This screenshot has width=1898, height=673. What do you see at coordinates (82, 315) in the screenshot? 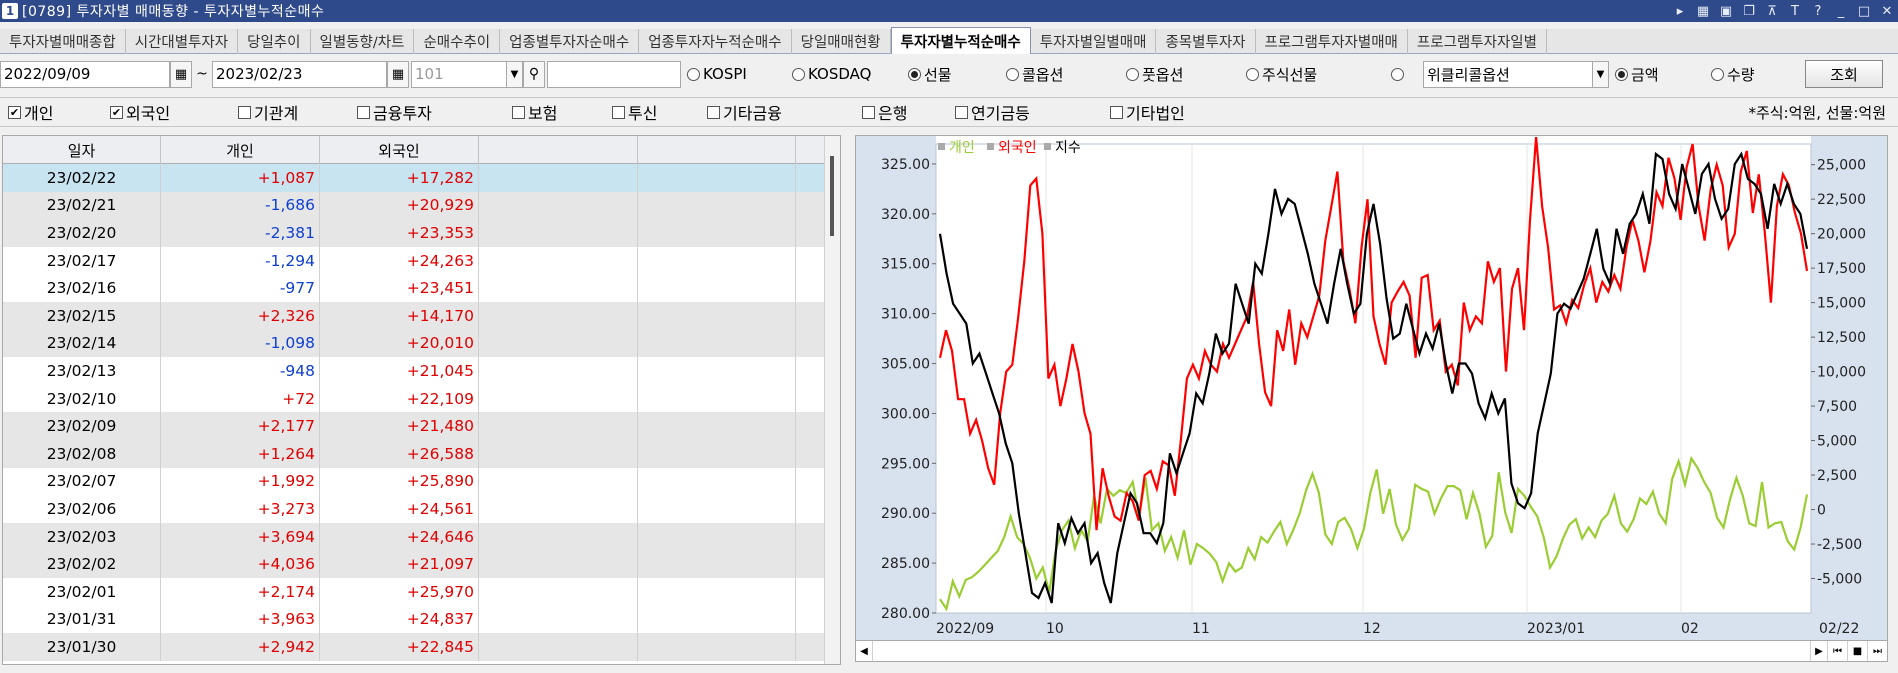
I see `cell-date: 23/02/15` at bounding box center [82, 315].